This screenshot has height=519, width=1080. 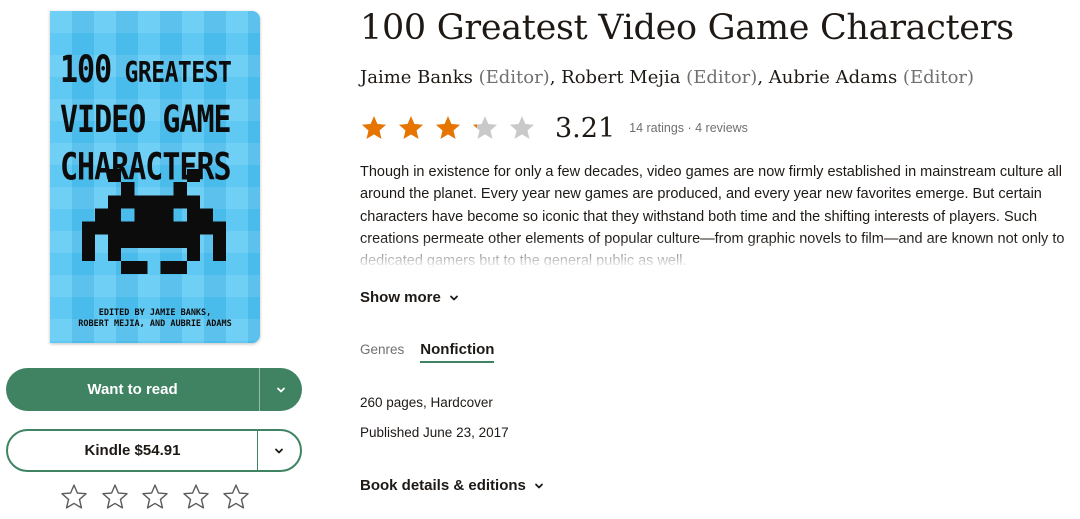 I want to click on shelf-dropdown-button, so click(x=280, y=389).